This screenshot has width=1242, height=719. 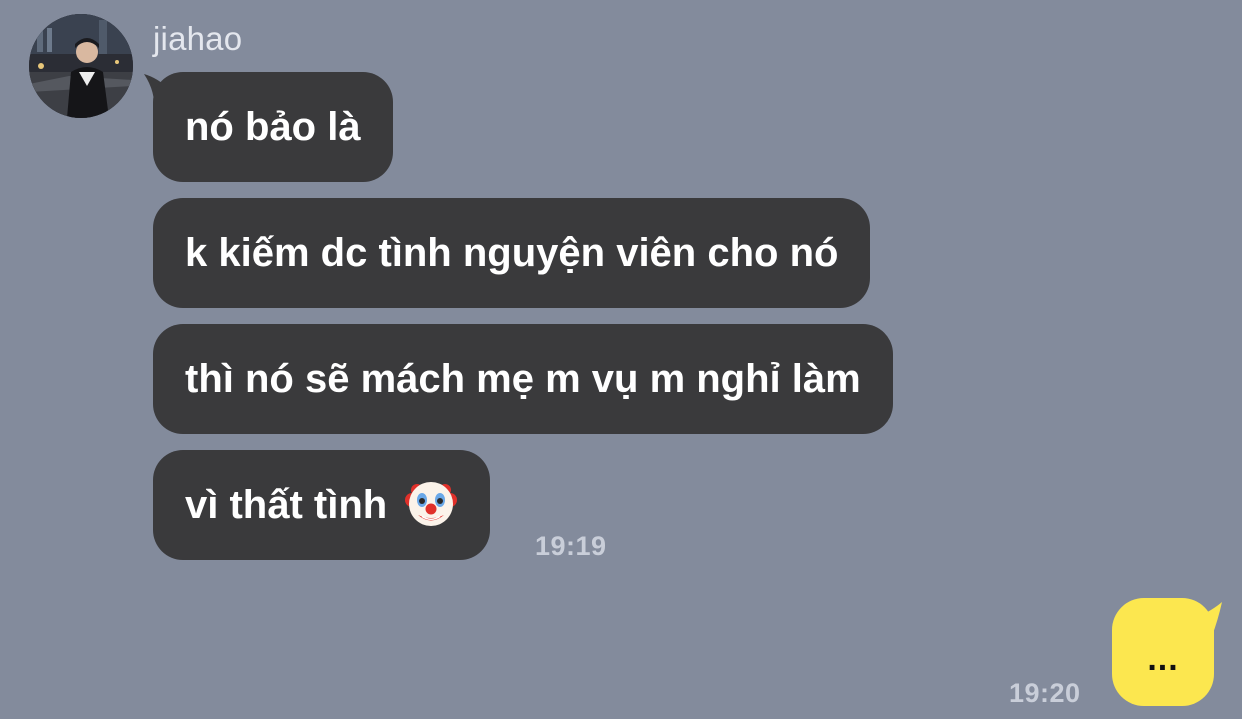 What do you see at coordinates (1045, 693) in the screenshot?
I see `sent-timestamp: 19:20` at bounding box center [1045, 693].